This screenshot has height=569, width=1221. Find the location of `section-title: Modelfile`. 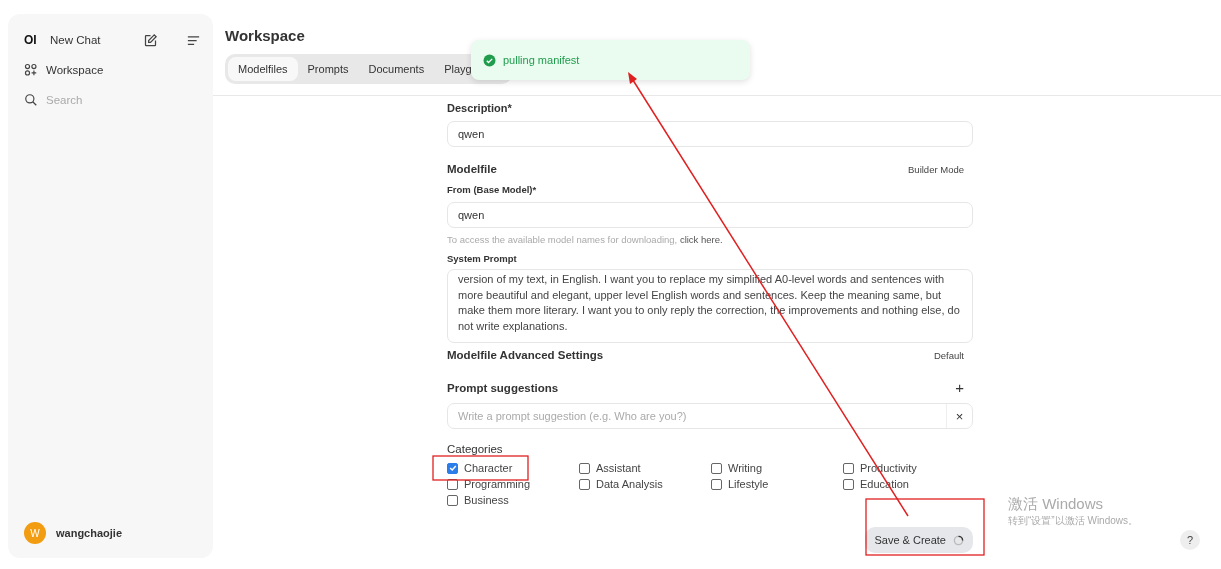

section-title: Modelfile is located at coordinates (472, 169).